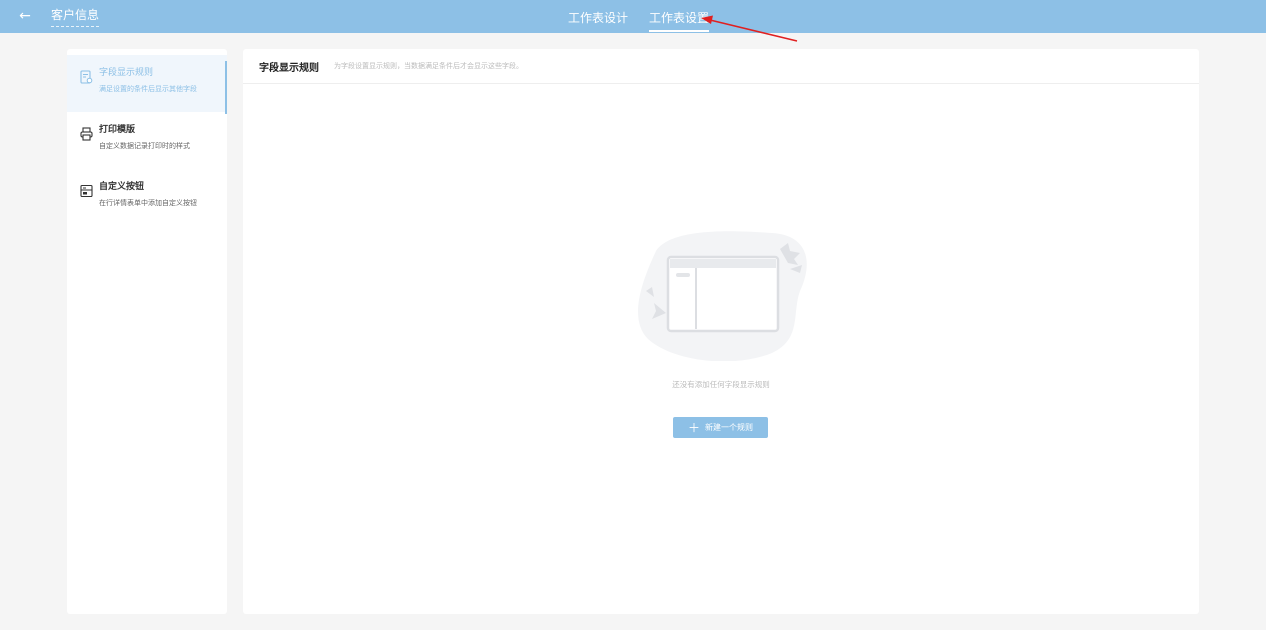 The image size is (1266, 630). Describe the element at coordinates (633, 16) in the screenshot. I see `top-bar: ← 客户信息 工作表设计 工作表设置` at that location.